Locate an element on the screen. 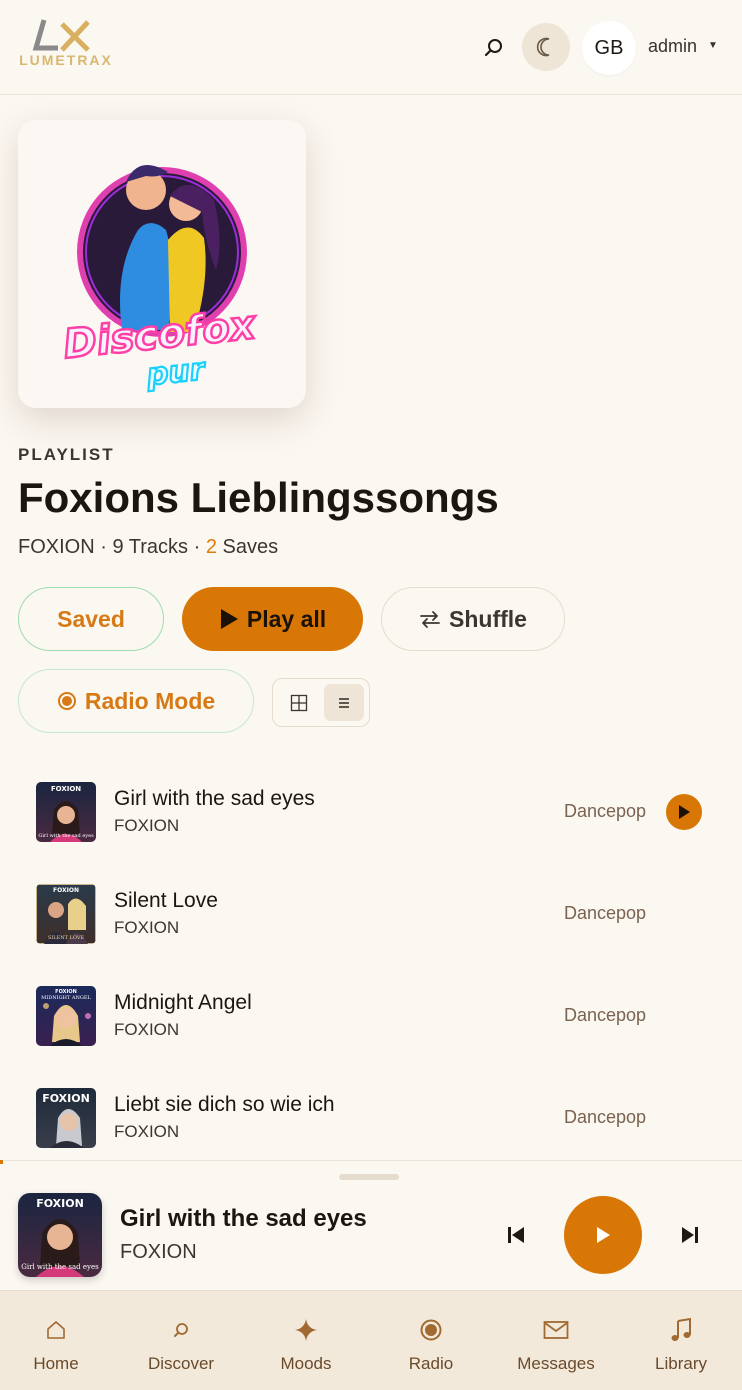 This screenshot has width=742, height=1390. nav-radio: Radio is located at coordinates (431, 1340).